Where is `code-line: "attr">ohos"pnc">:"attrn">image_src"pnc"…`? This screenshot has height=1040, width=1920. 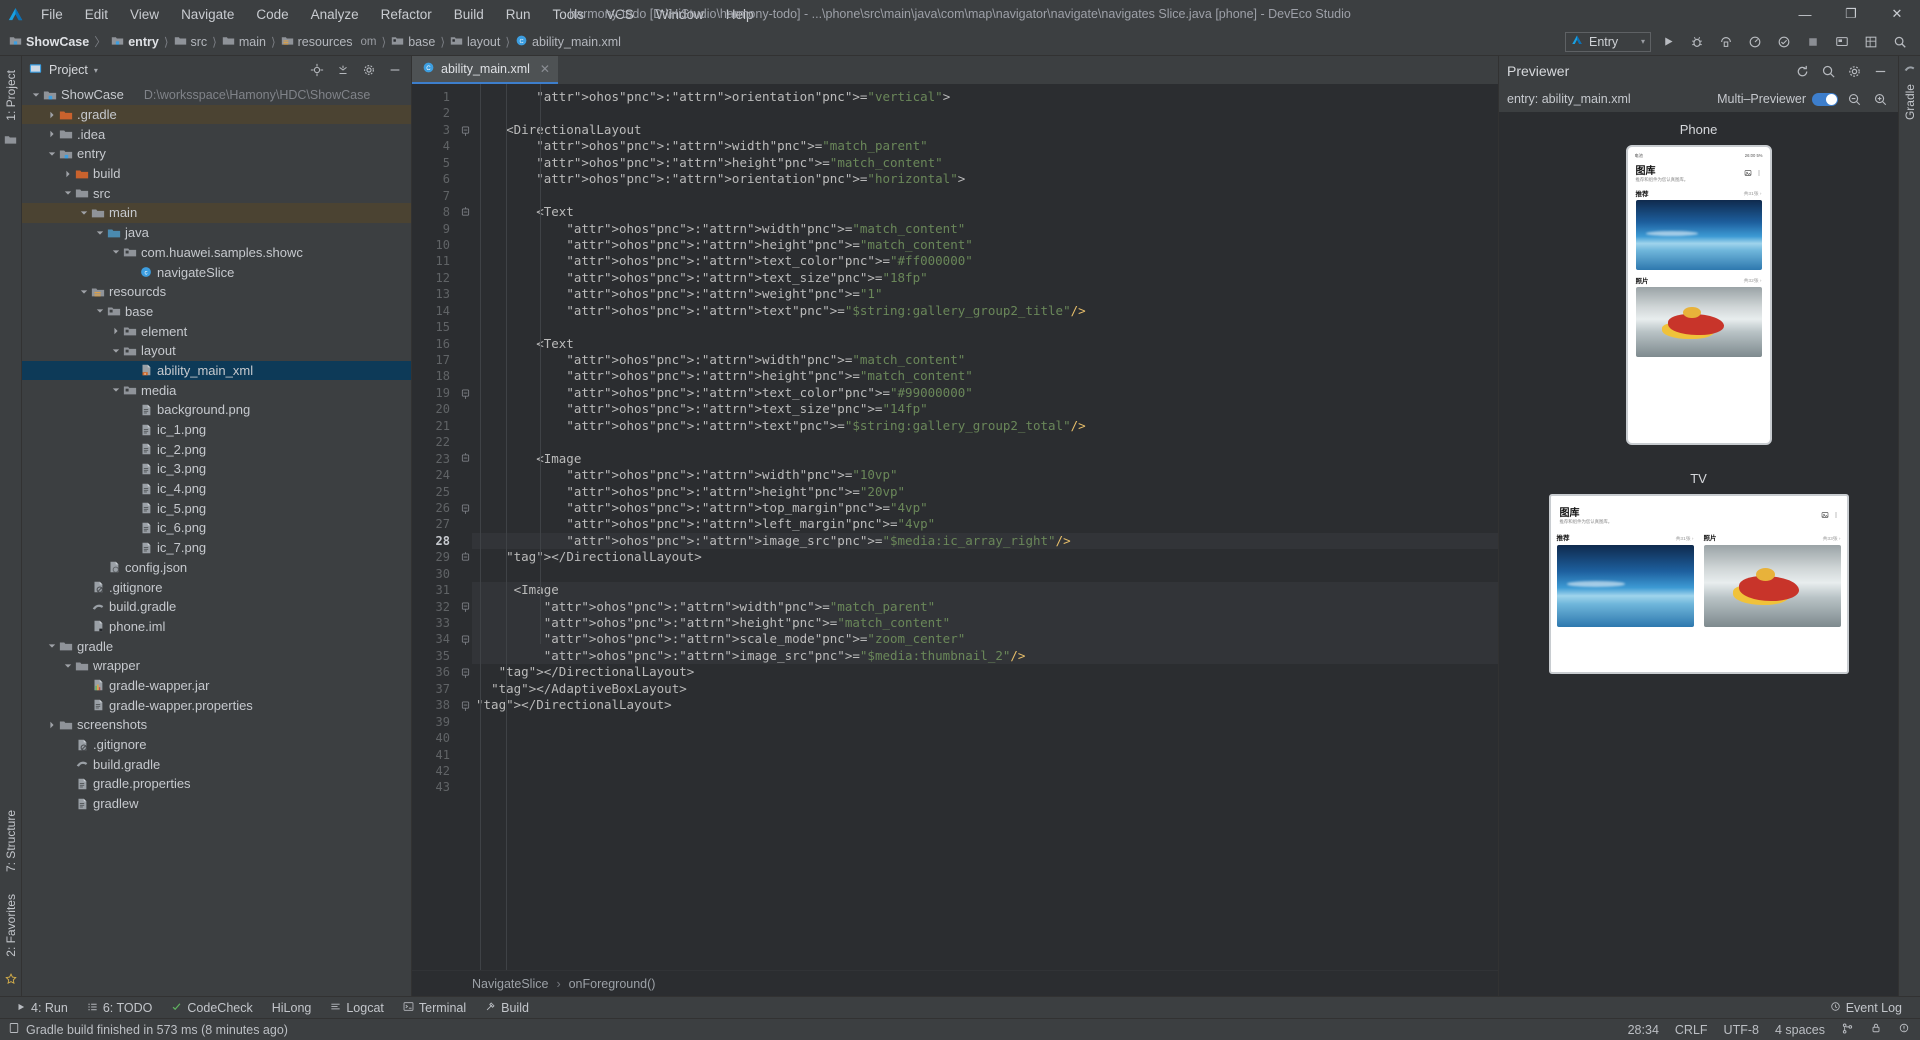
code-line: "attr">ohos"pnc">:"attrn">image_src"pnc"… is located at coordinates (985, 541).